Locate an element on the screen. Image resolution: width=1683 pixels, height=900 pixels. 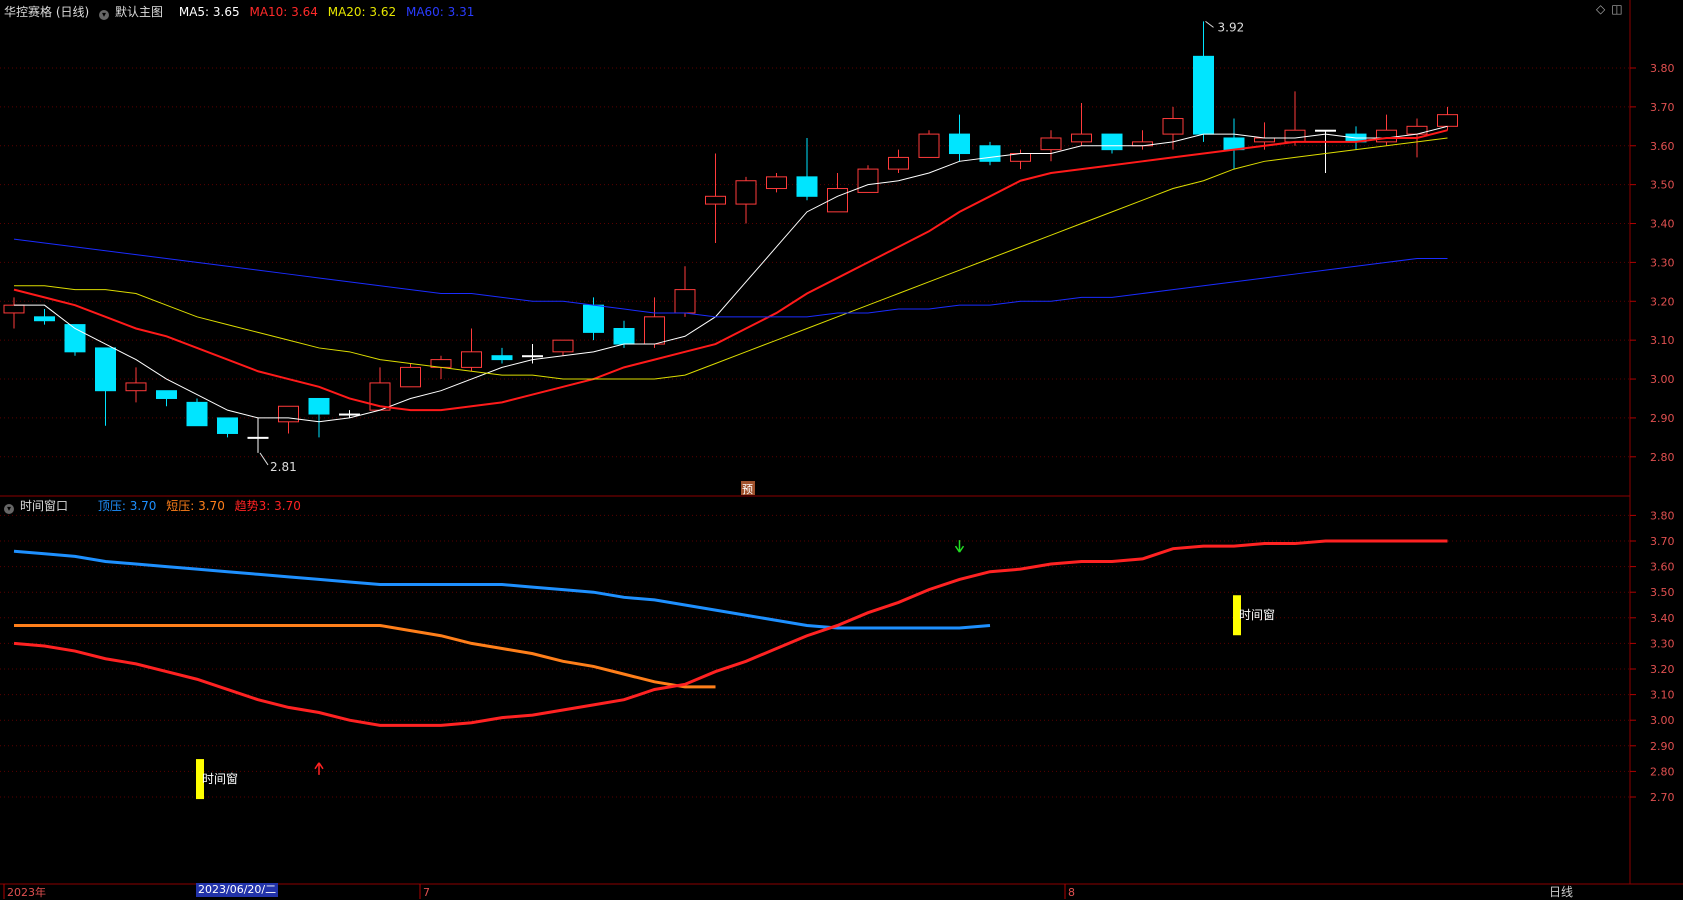
forecast-mark: 预 is located at coordinates (747, 489).